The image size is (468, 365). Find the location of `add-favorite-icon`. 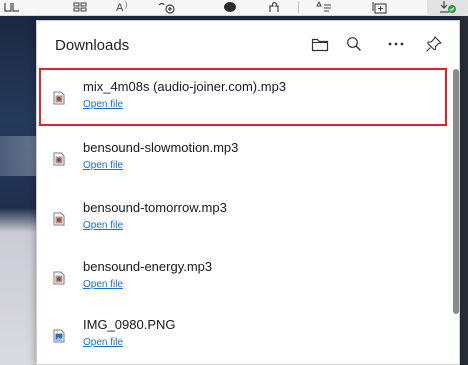

add-favorite-icon is located at coordinates (168, 7).